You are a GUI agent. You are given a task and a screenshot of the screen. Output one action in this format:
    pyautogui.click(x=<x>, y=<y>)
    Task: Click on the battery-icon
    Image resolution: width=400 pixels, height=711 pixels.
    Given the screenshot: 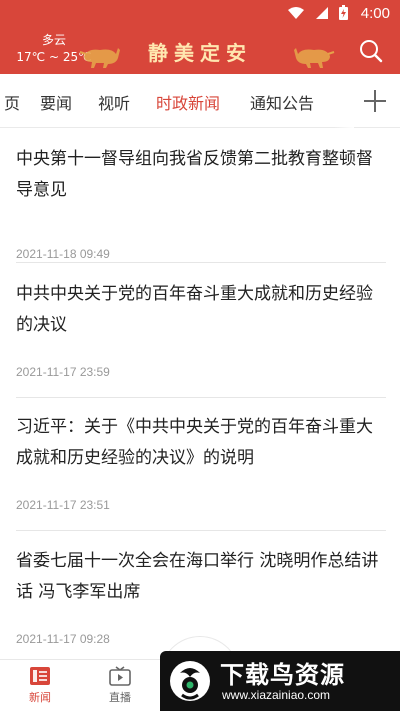 What is the action you would take?
    pyautogui.click(x=343, y=12)
    